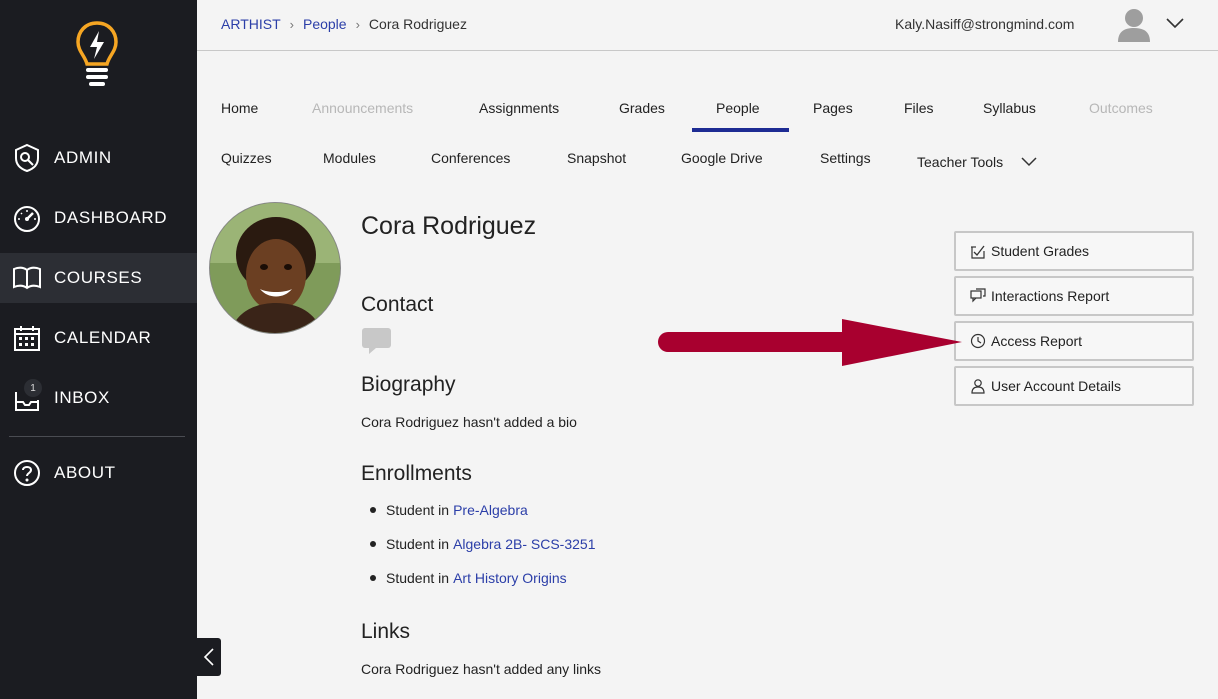  I want to click on enrollment-course-link: Pre-Algebra, so click(490, 510).